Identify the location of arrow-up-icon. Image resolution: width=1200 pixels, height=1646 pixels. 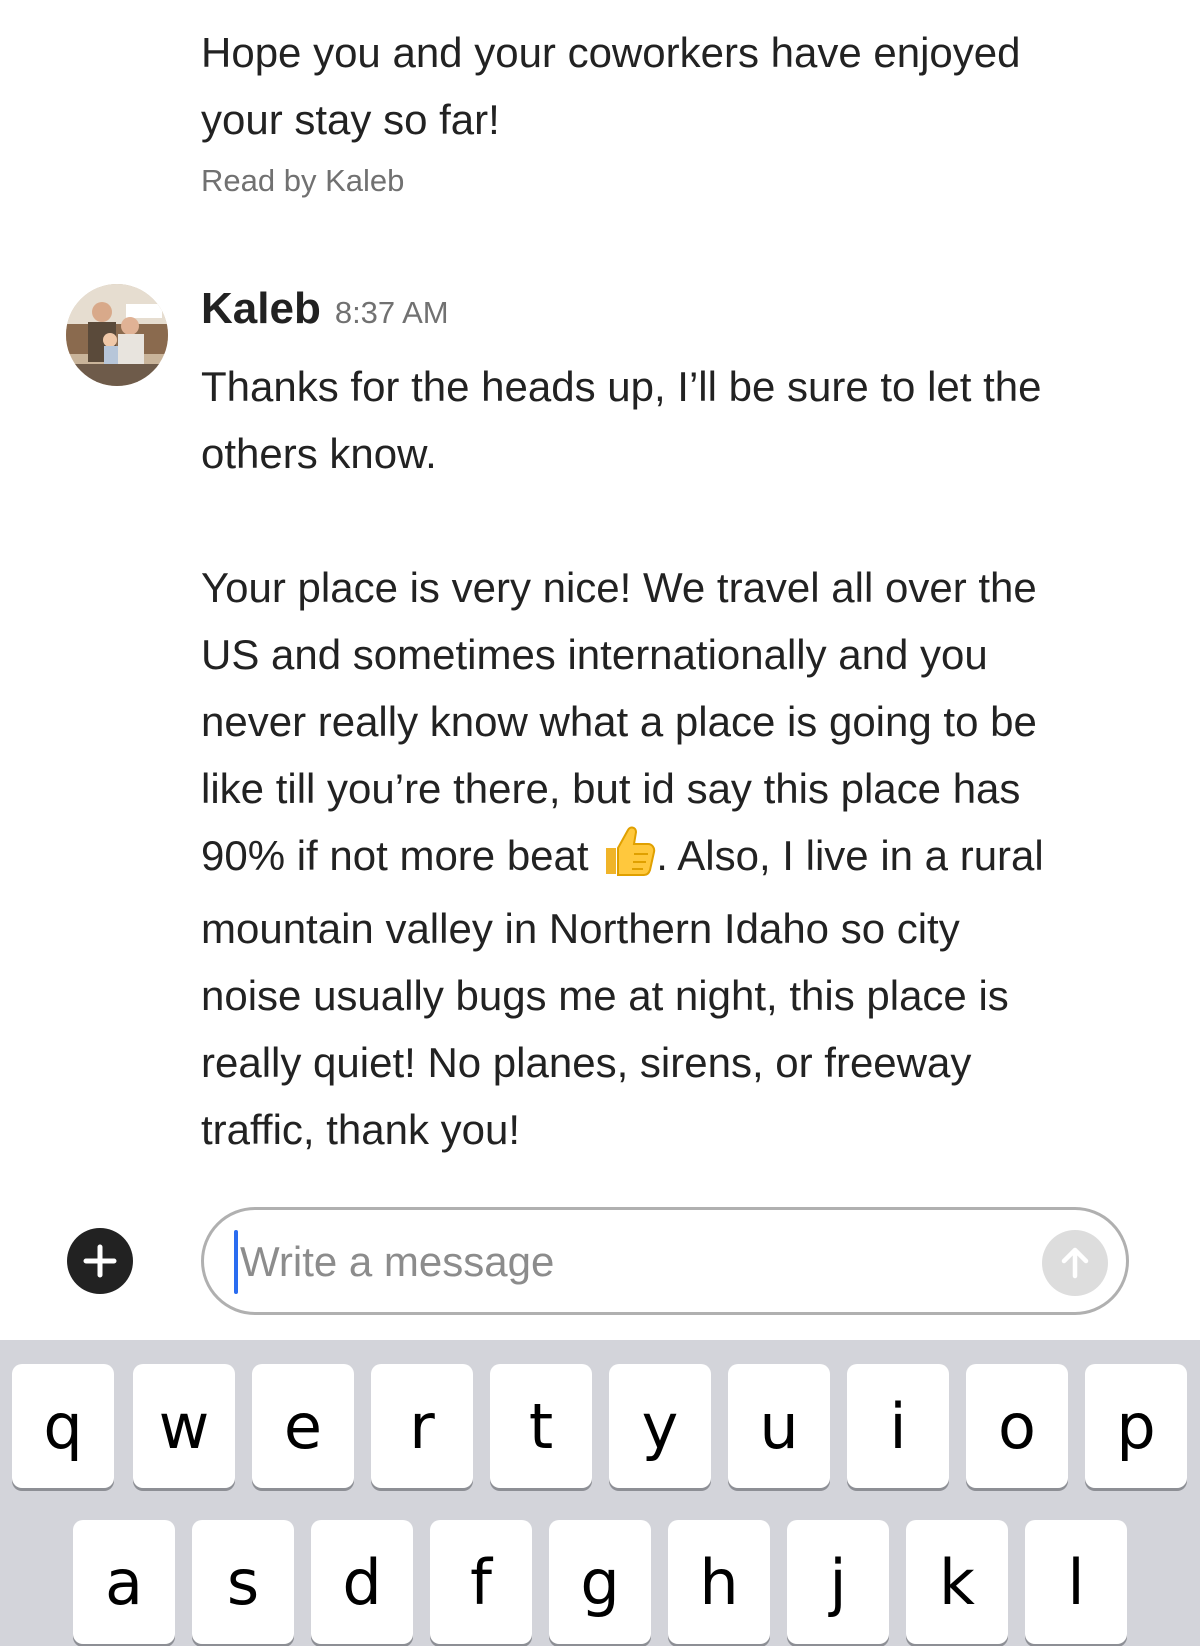
(1075, 1263).